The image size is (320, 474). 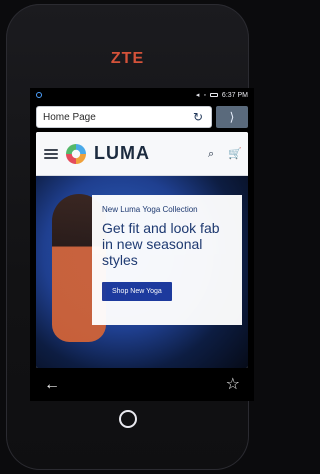 I want to click on back-arrow-icon: ←, so click(x=52, y=384).